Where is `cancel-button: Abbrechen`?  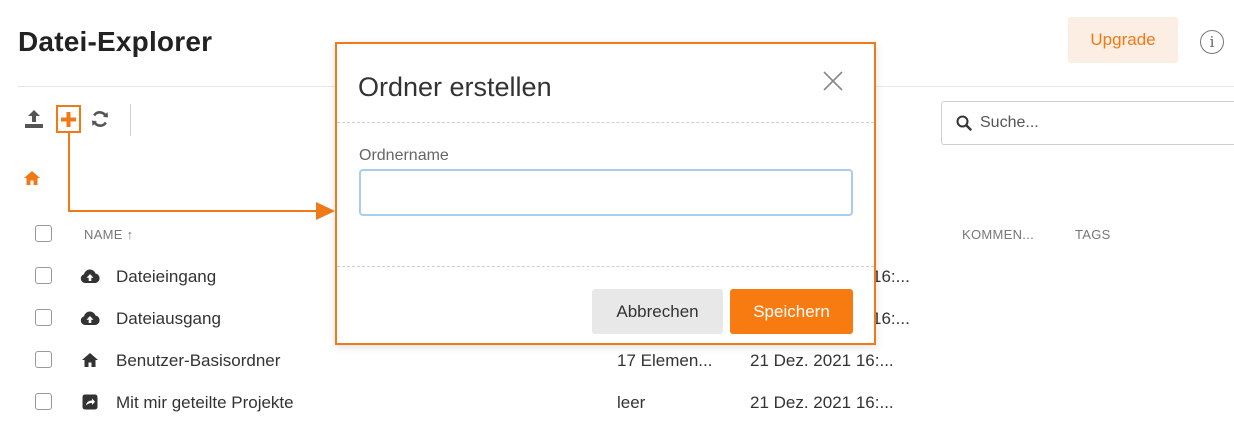 cancel-button: Abbrechen is located at coordinates (657, 311).